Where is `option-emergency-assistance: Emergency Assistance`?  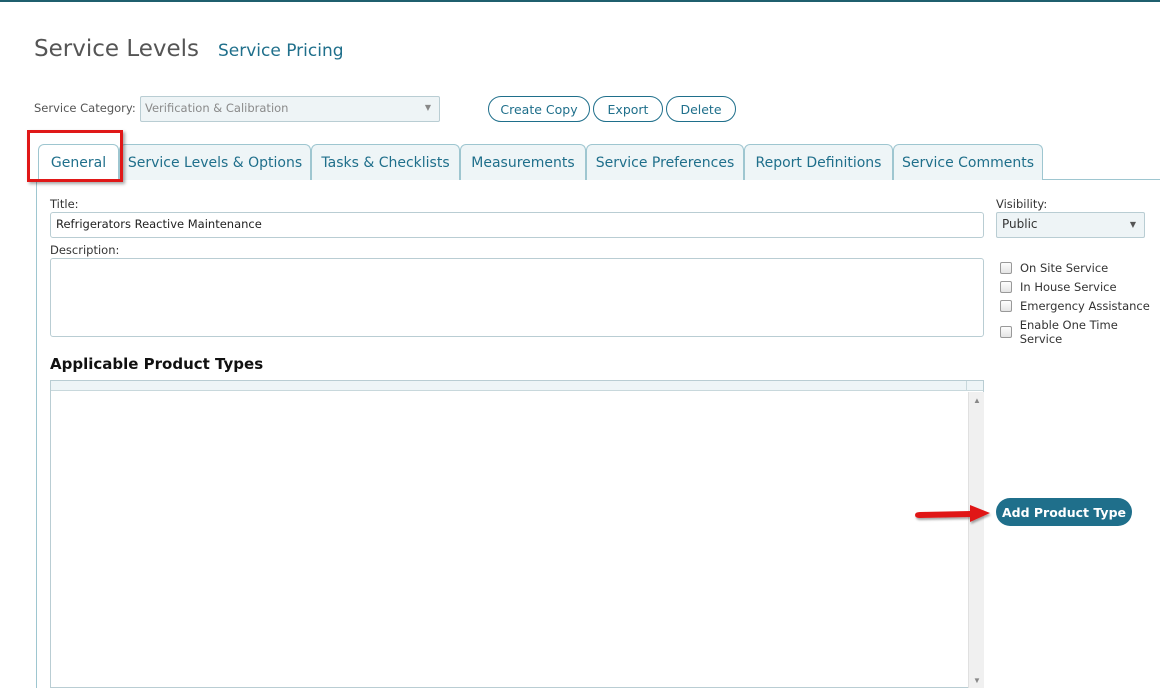 option-emergency-assistance: Emergency Assistance is located at coordinates (1075, 306).